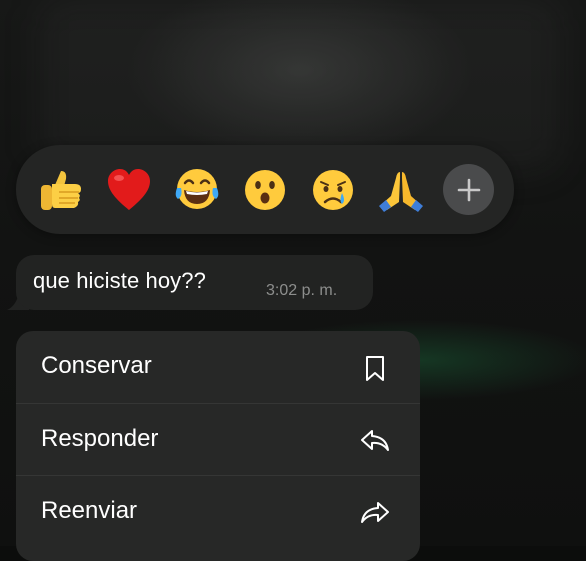  I want to click on menu-item-label: Responder, so click(100, 438).